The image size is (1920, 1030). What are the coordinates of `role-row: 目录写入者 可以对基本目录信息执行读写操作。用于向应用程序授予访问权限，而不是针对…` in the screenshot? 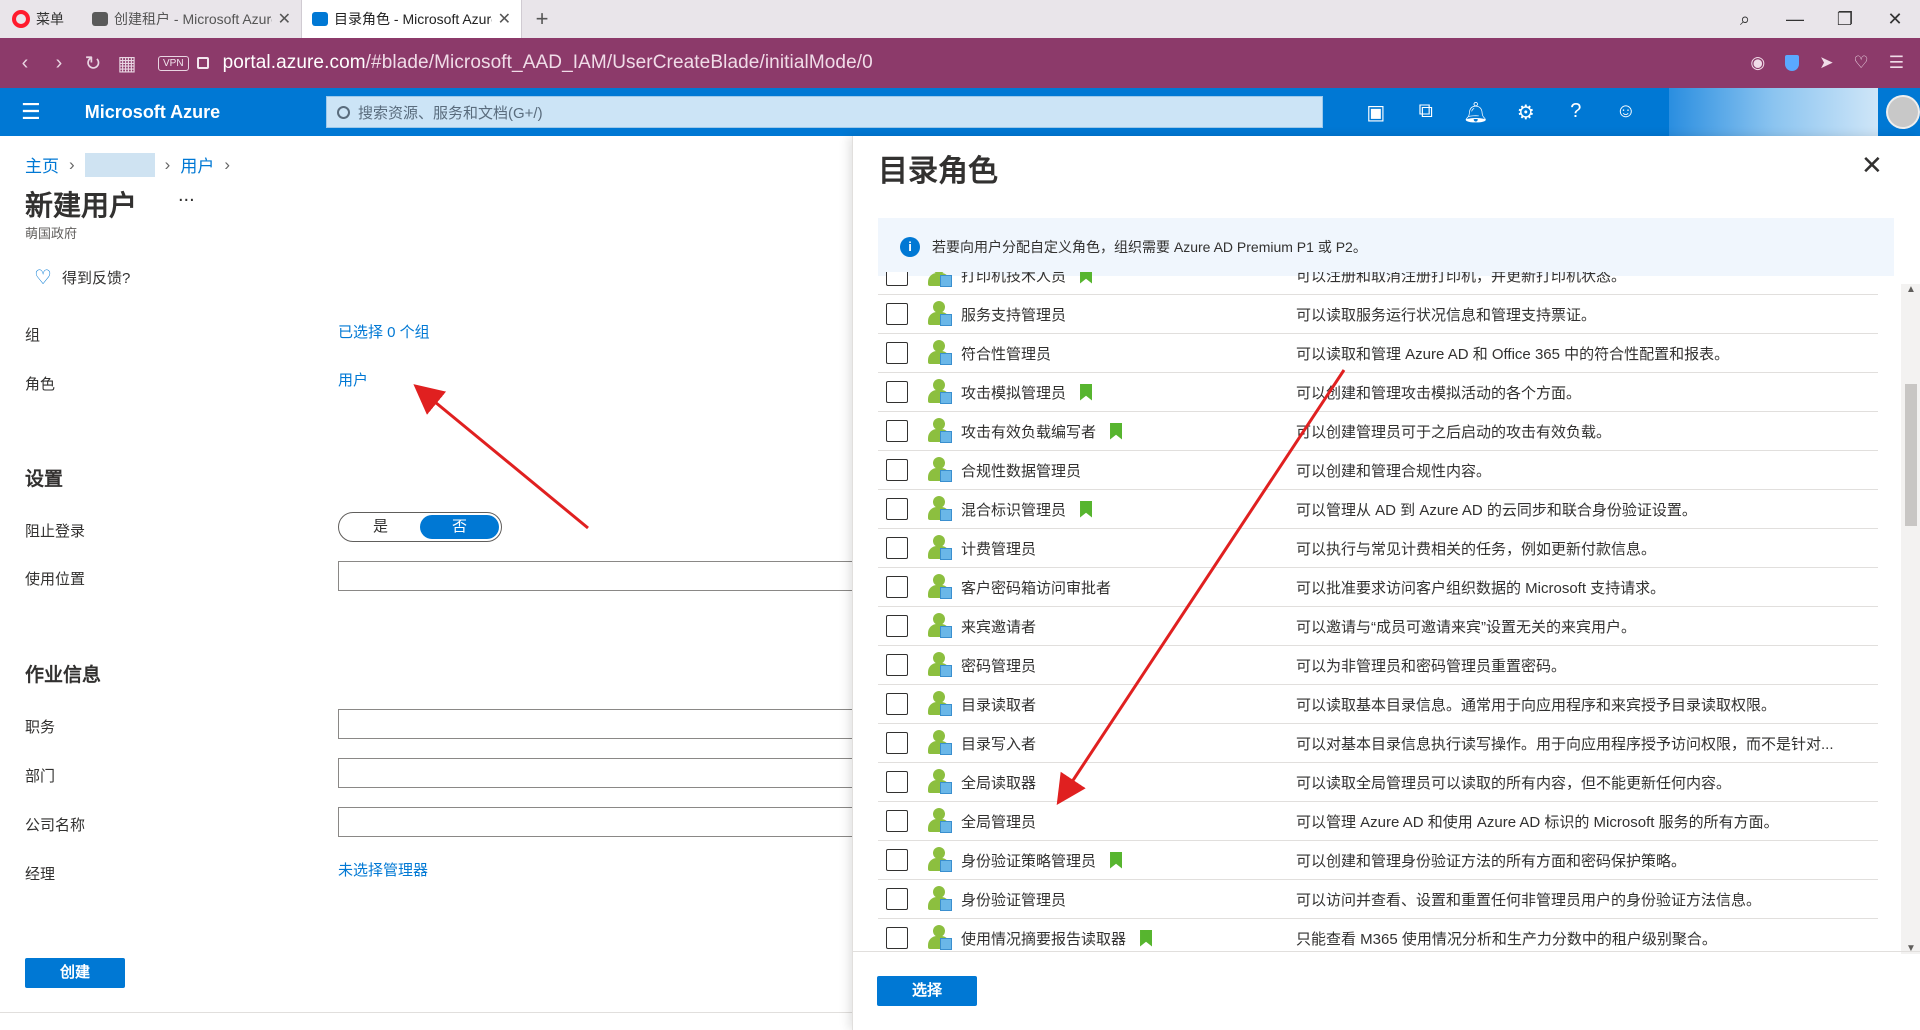 It's located at (1378, 743).